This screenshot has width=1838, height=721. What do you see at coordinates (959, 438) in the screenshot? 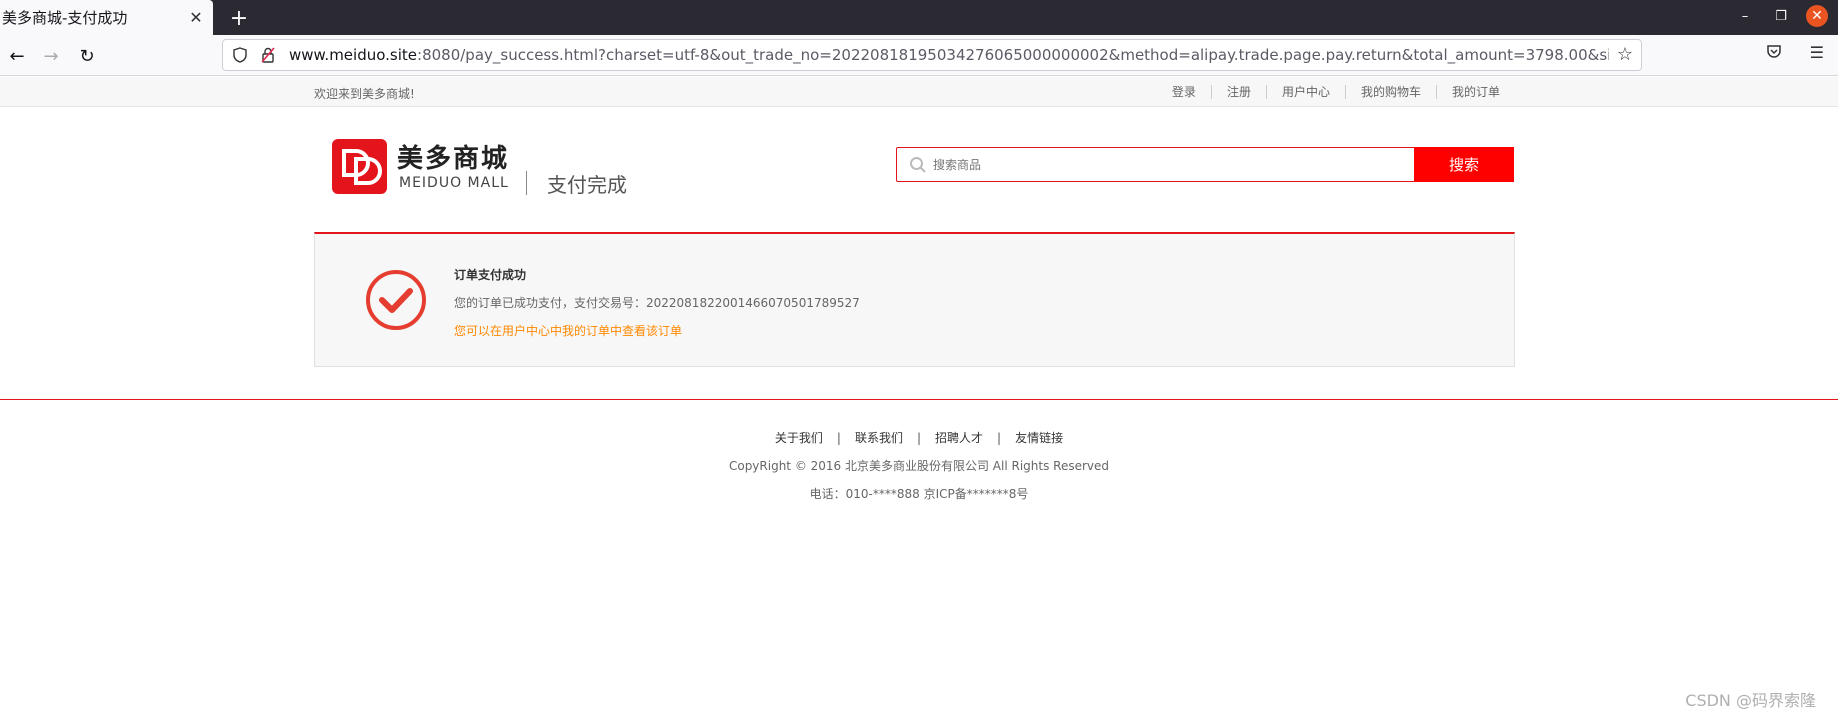
I see `careers-link: 招聘人才` at bounding box center [959, 438].